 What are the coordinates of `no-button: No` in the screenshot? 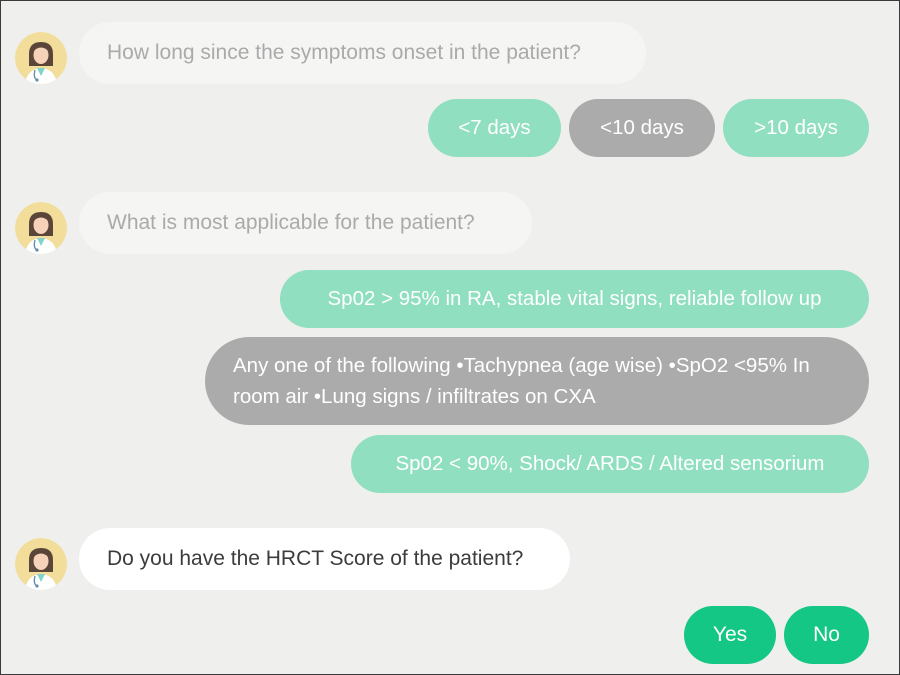 It's located at (826, 635).